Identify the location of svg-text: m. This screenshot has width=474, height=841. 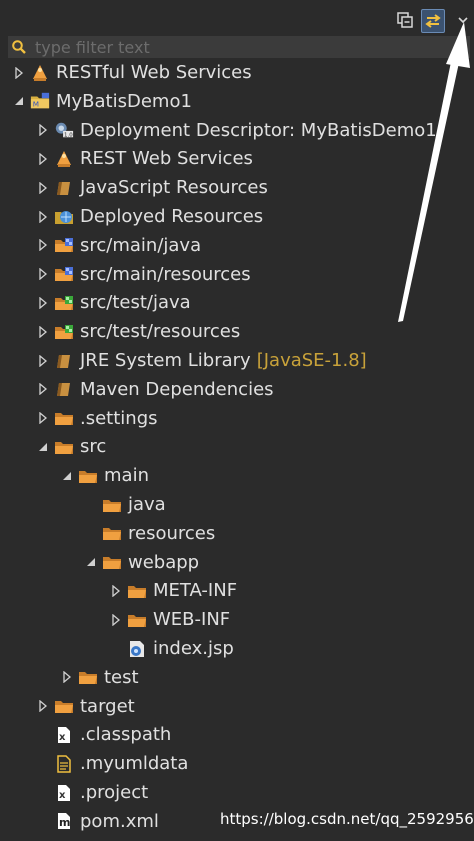
(64, 822).